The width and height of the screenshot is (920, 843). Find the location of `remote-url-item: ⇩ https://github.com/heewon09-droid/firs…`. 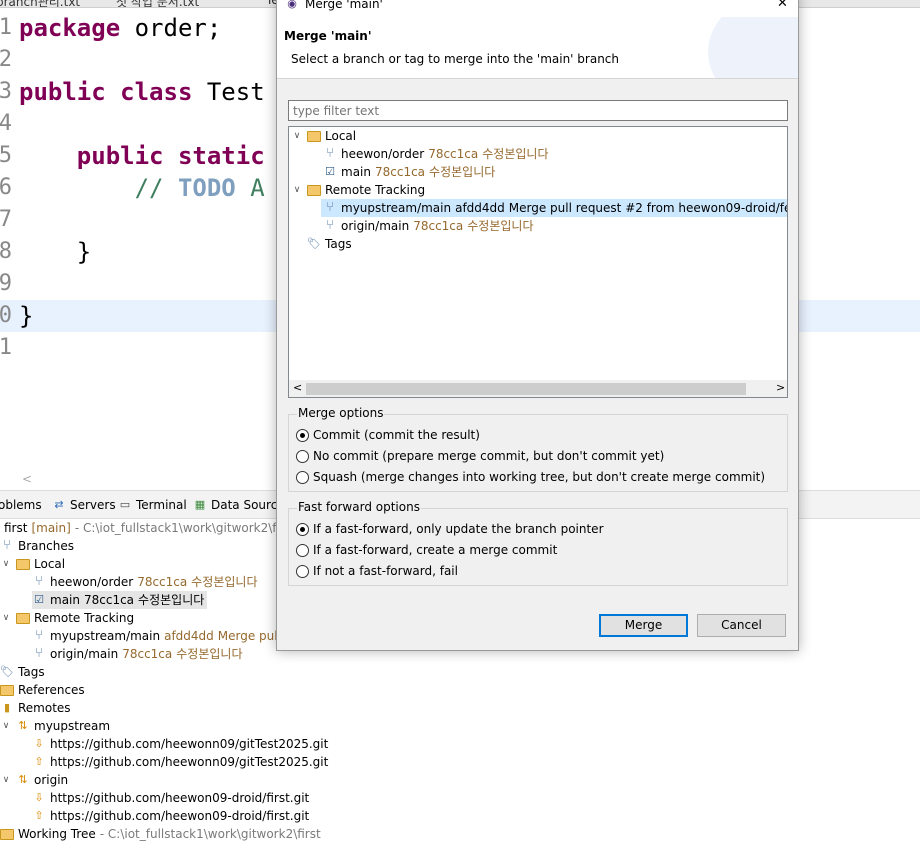

remote-url-item: ⇩ https://github.com/heewon09-droid/firs… is located at coordinates (170, 798).